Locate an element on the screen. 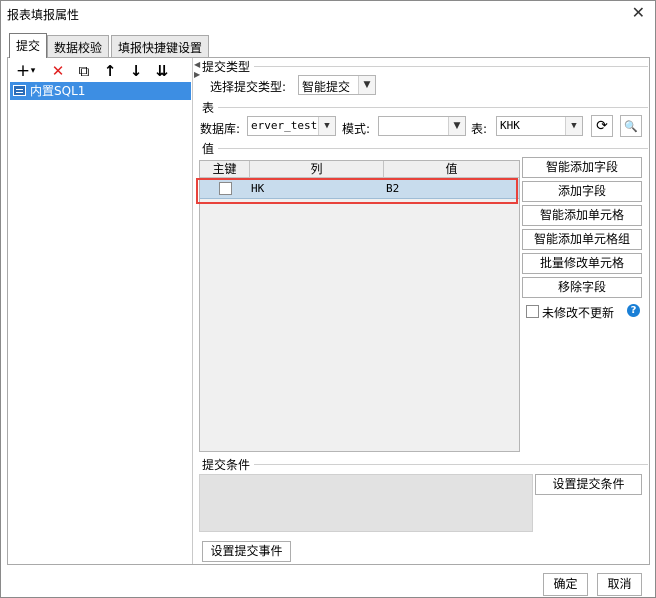 This screenshot has height=598, width=656. preview-button: 🔍 is located at coordinates (631, 126).